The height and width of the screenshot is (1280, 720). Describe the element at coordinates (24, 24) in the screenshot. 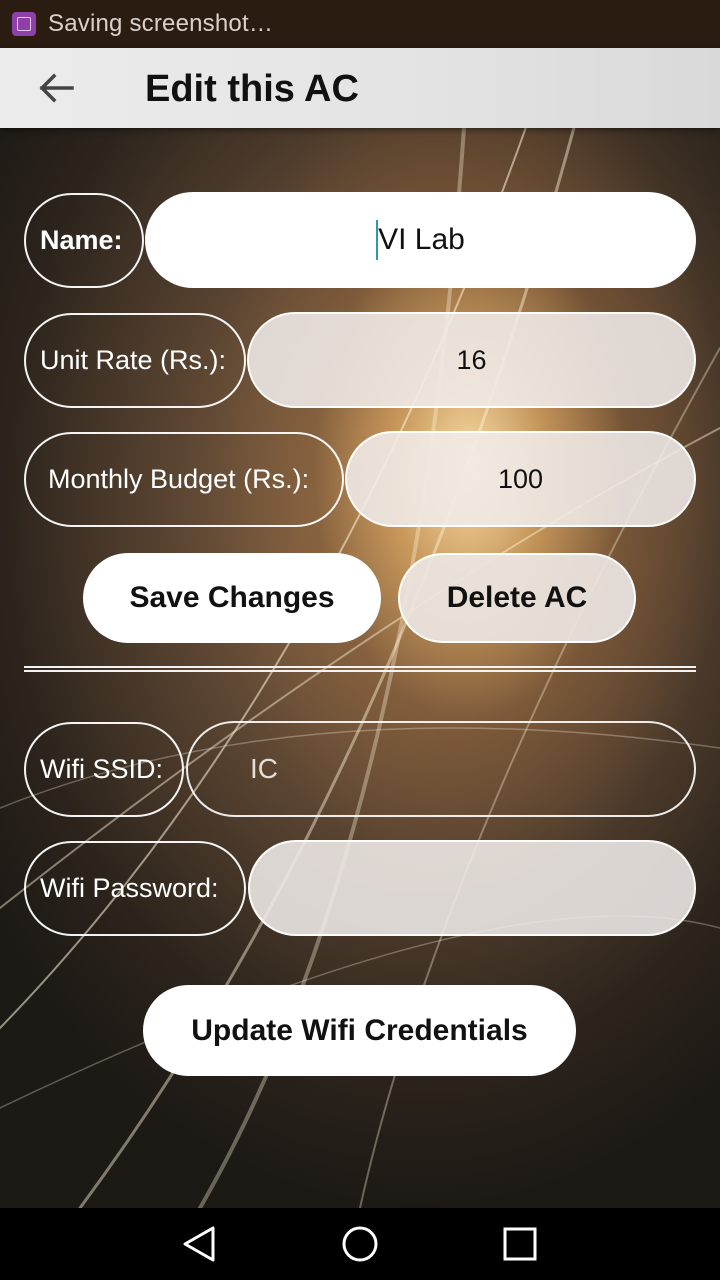

I see `screenshot-icon` at that location.